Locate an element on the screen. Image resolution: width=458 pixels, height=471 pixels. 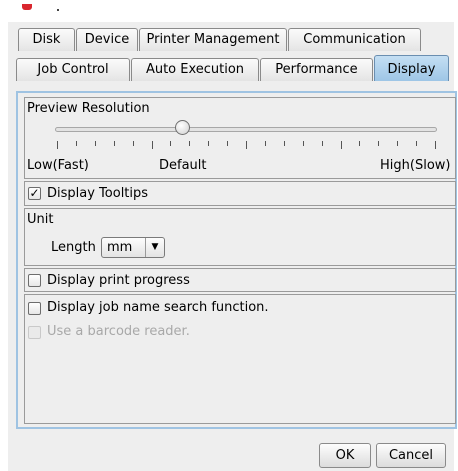
unit-title: Unit is located at coordinates (40, 219).